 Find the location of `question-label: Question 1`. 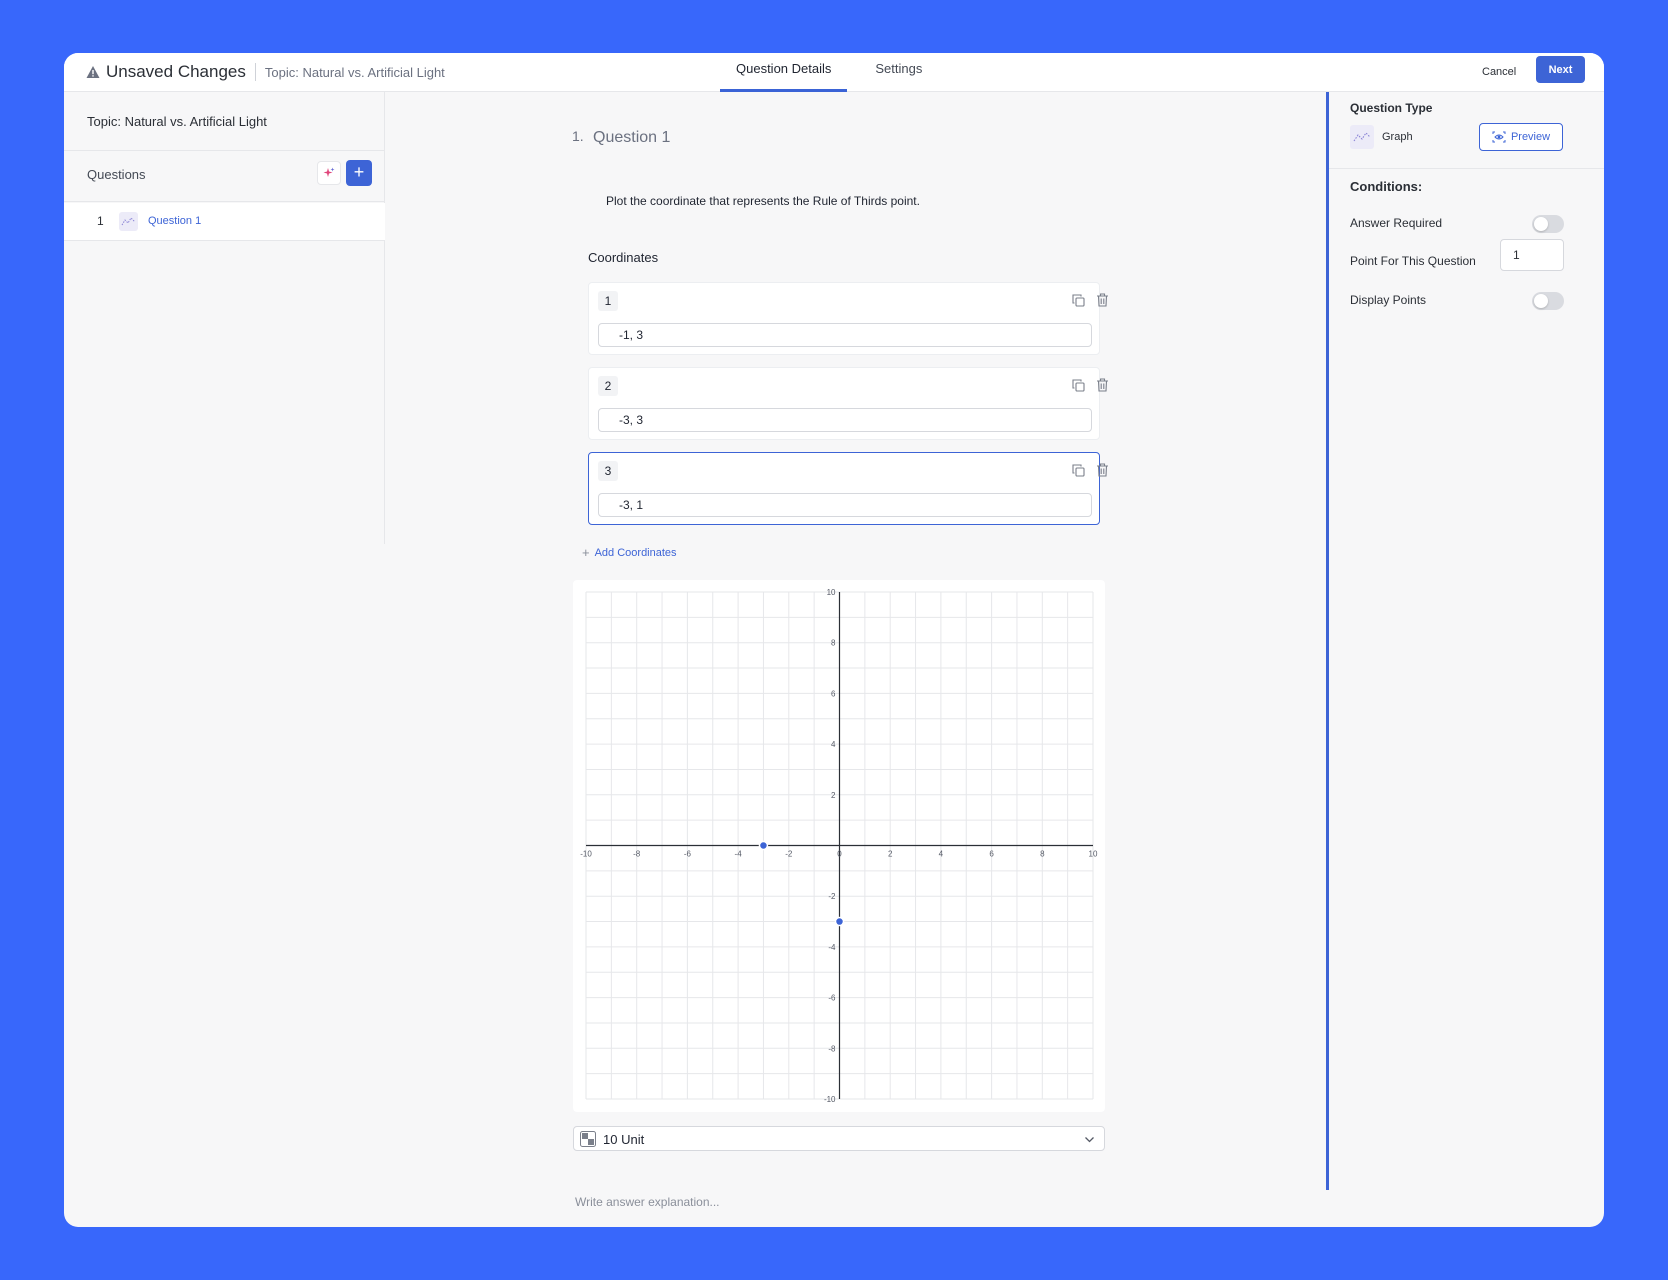

question-label: Question 1 is located at coordinates (175, 221).